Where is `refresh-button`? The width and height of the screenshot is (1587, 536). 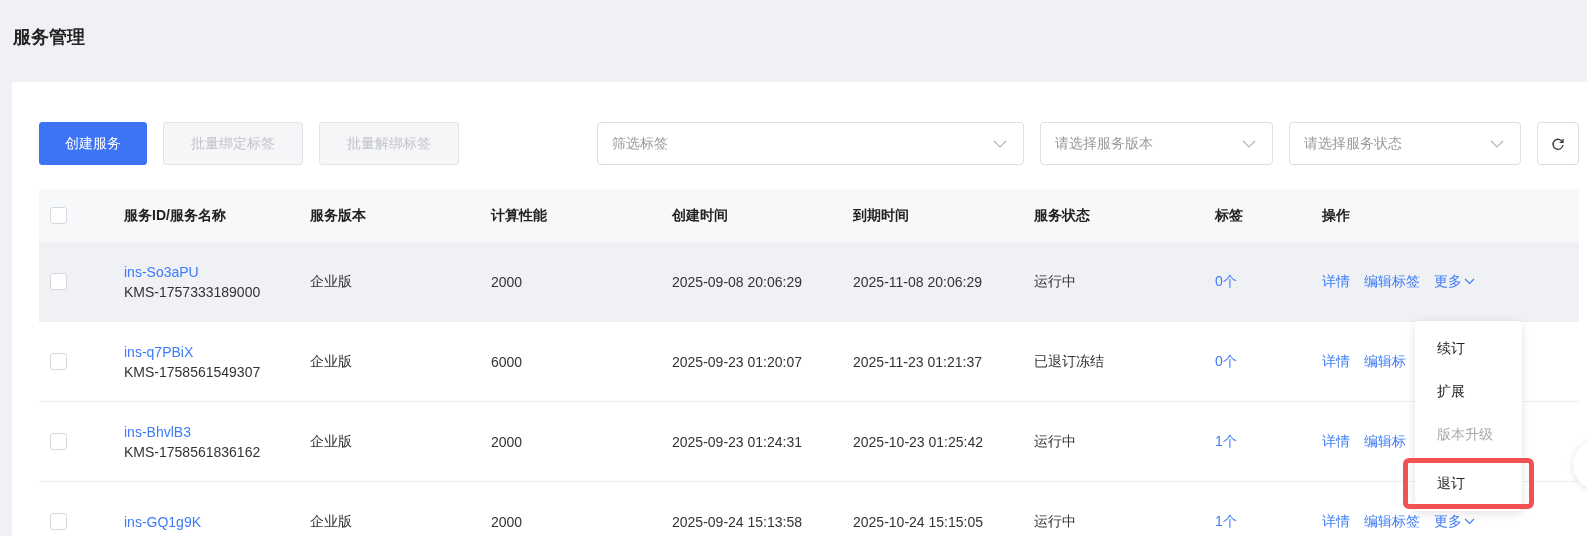 refresh-button is located at coordinates (1558, 143).